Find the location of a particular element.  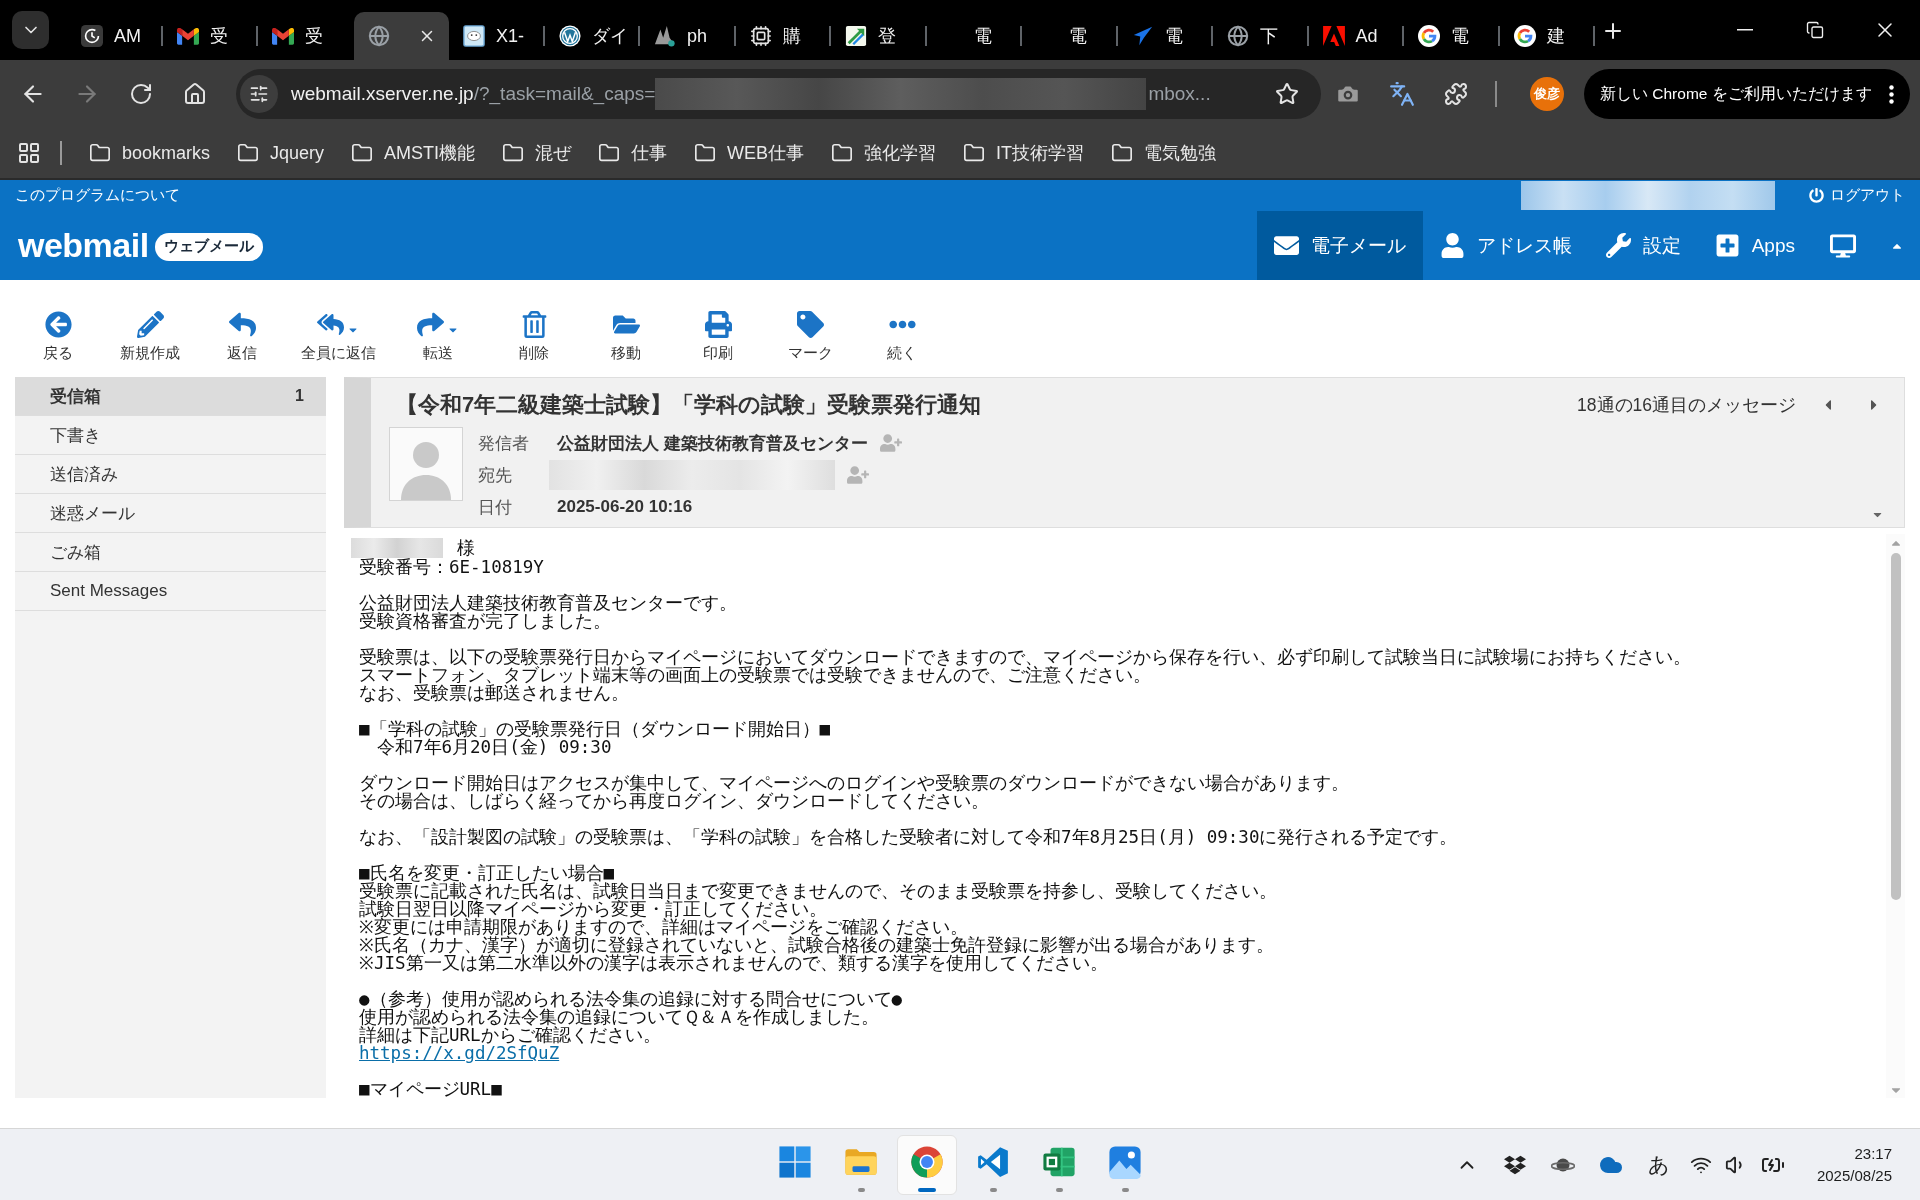

update-button: 新しい Chrome をご利用いただけます is located at coordinates (1747, 94).